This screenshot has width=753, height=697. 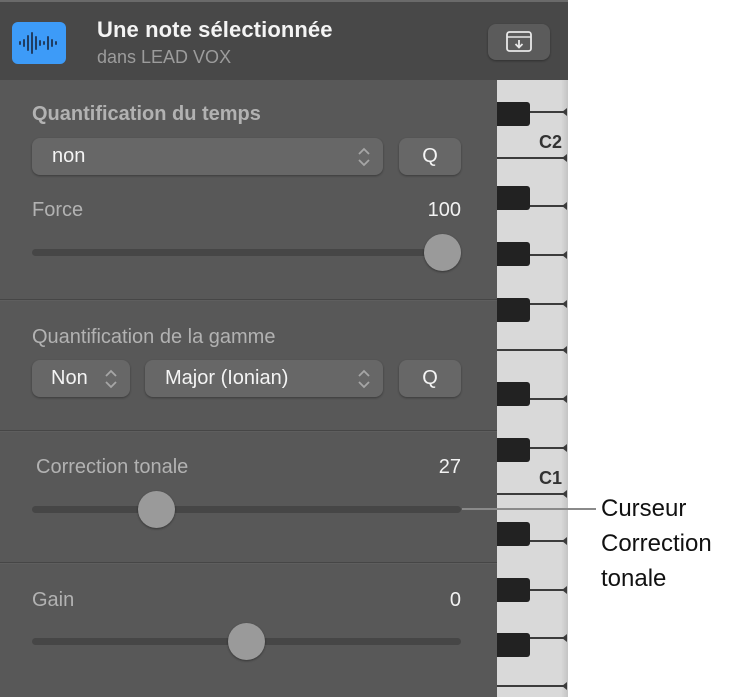 I want to click on scale-quantize-mode-popup: Non, so click(x=81, y=378).